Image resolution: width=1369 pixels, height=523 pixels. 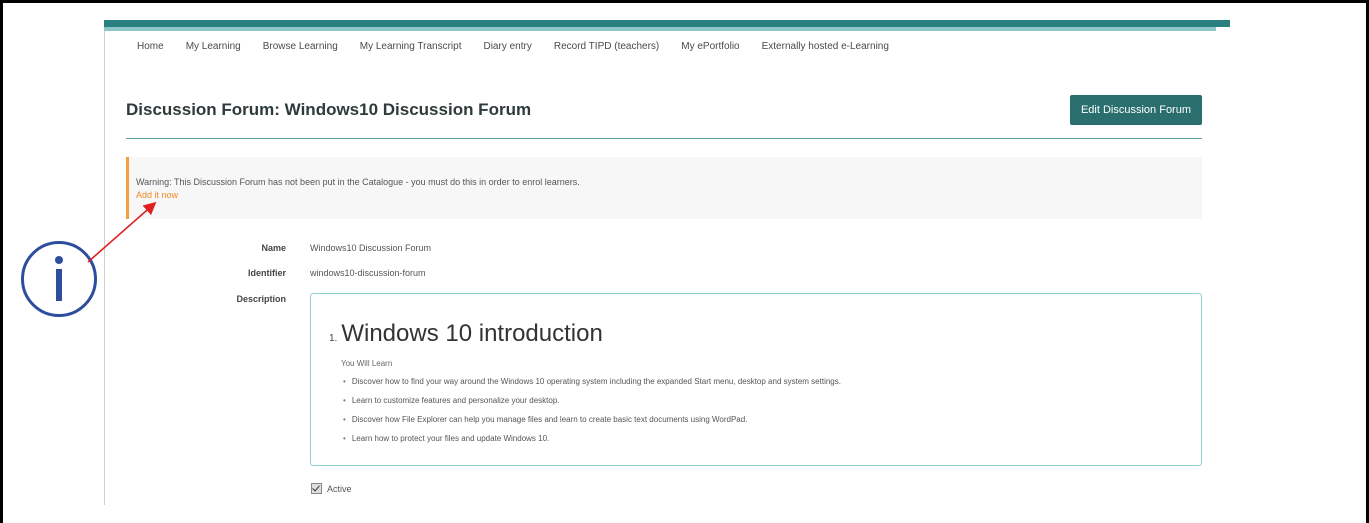 What do you see at coordinates (825, 46) in the screenshot?
I see `nav-item-externally-hosted-elearning: Externally hosted e-Learning` at bounding box center [825, 46].